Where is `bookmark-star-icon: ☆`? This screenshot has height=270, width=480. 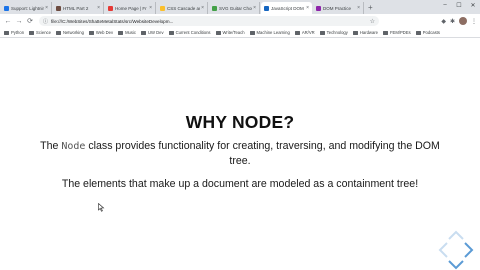 bookmark-star-icon: ☆ is located at coordinates (372, 21).